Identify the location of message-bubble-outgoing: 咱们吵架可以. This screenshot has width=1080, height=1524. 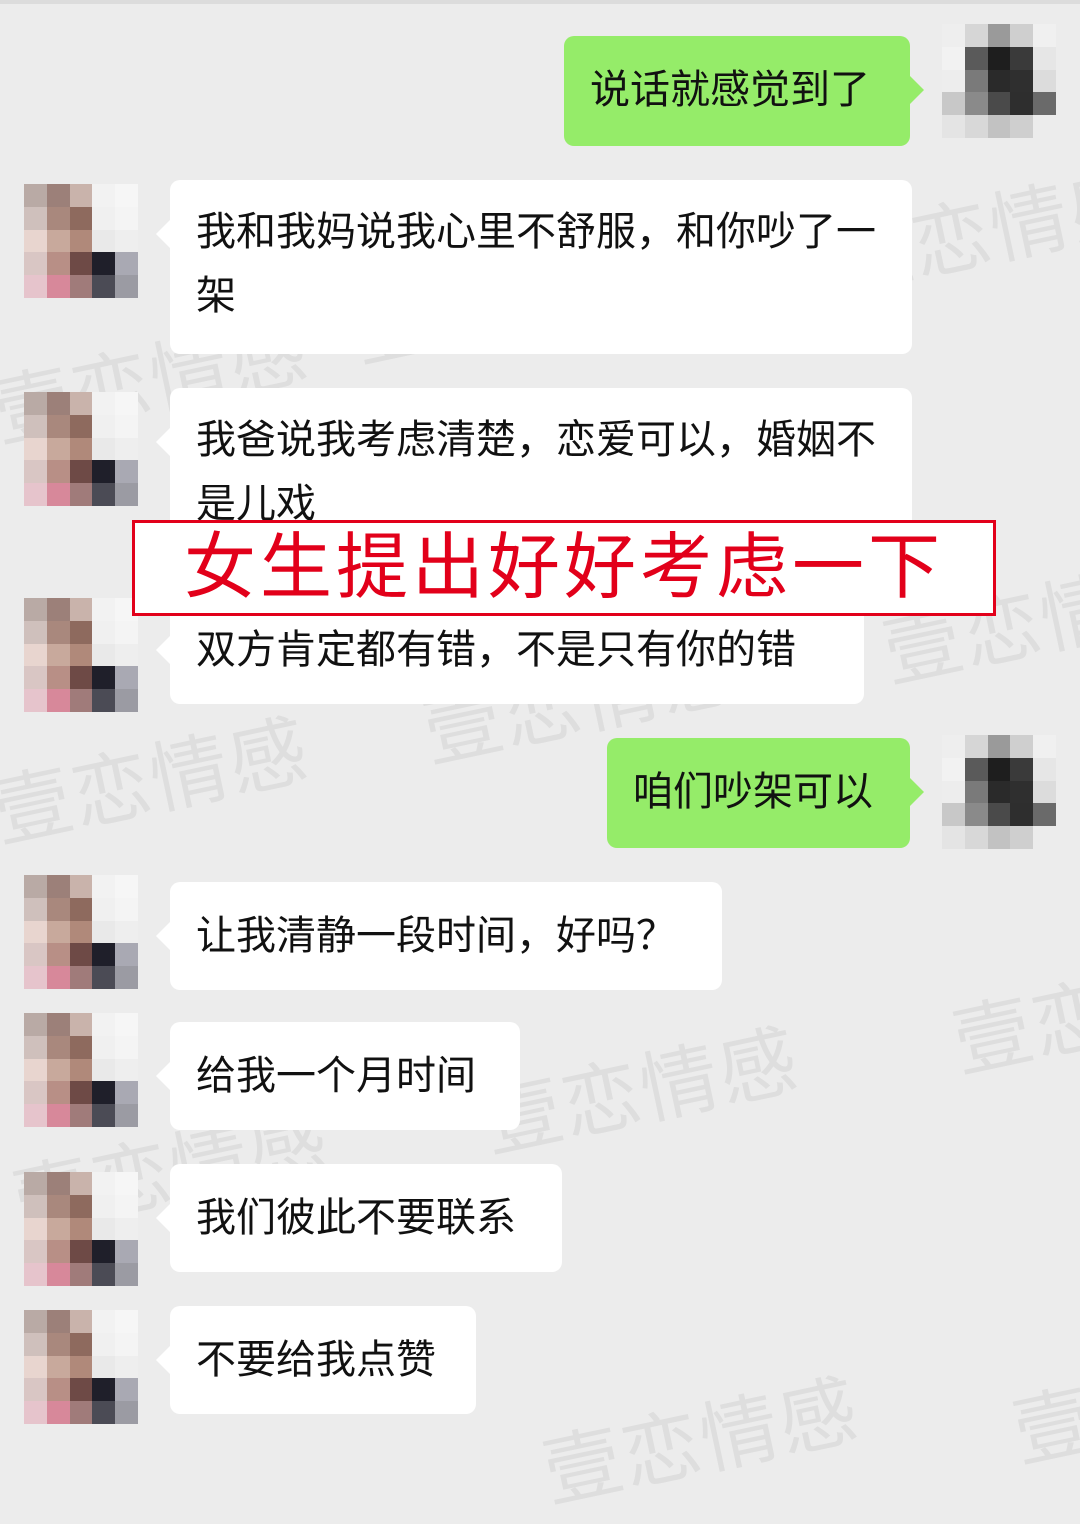
(765, 793).